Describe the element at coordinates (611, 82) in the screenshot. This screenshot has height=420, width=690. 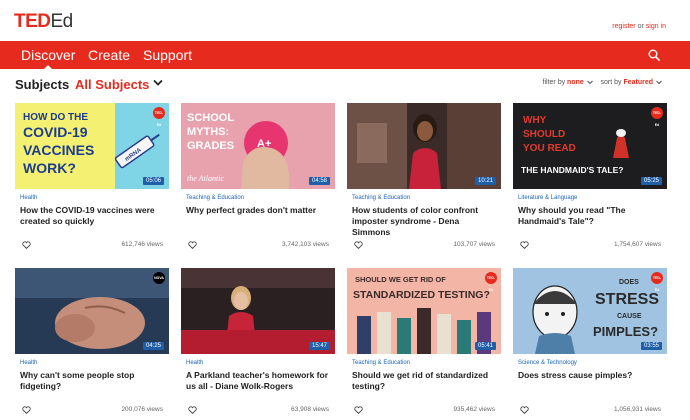
I see `sort-label: sort by` at that location.